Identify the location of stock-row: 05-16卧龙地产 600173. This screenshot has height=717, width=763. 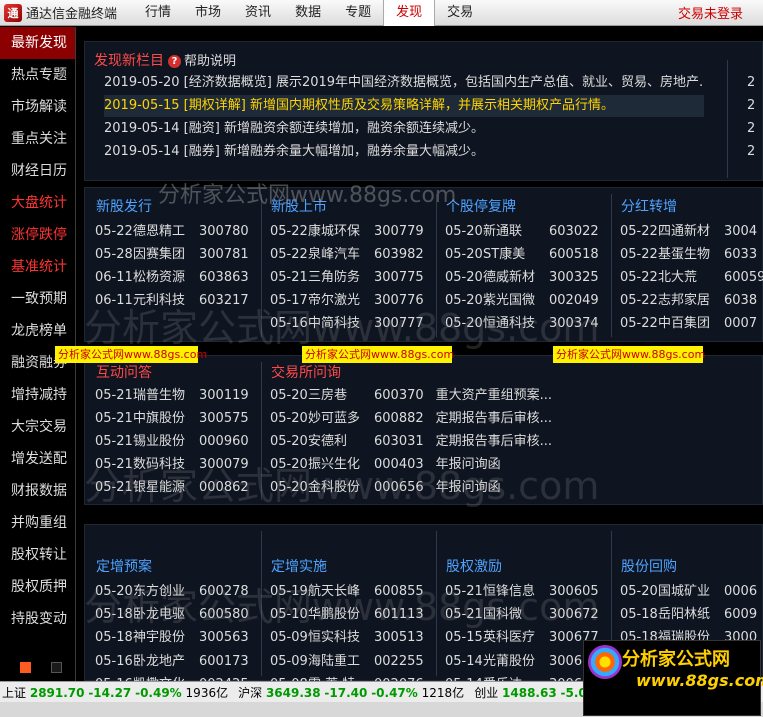
(172, 661).